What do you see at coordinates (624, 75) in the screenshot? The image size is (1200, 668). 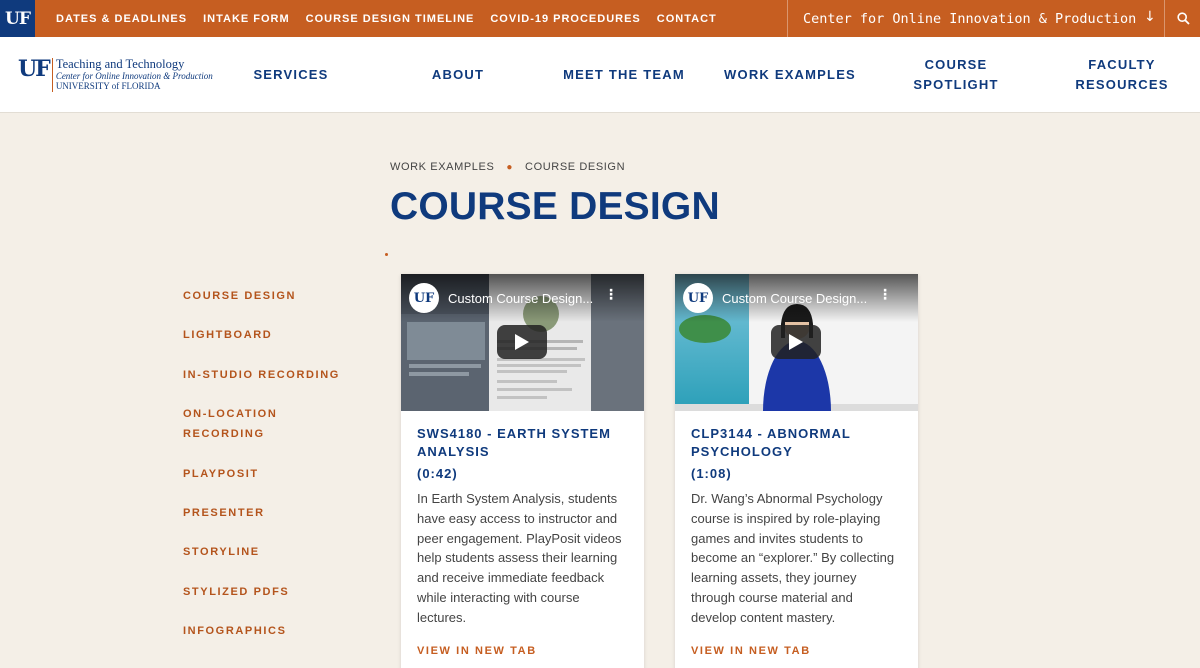 I see `nav-meet-the-team: MEET THE TEAM` at bounding box center [624, 75].